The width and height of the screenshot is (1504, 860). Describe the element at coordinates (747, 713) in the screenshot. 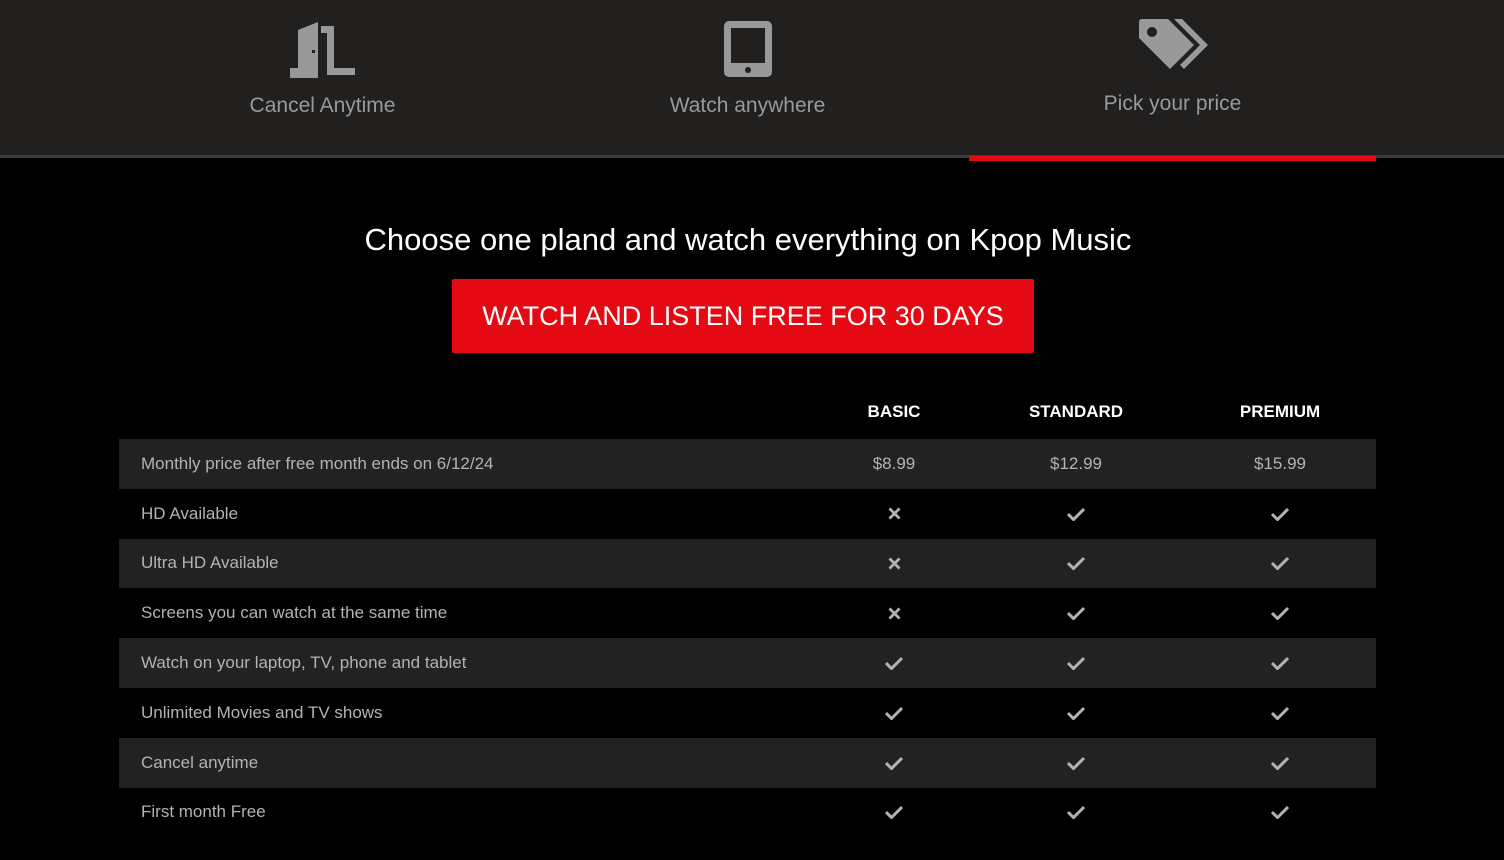

I see `table-row: Unlimited Movies and TV shows` at that location.